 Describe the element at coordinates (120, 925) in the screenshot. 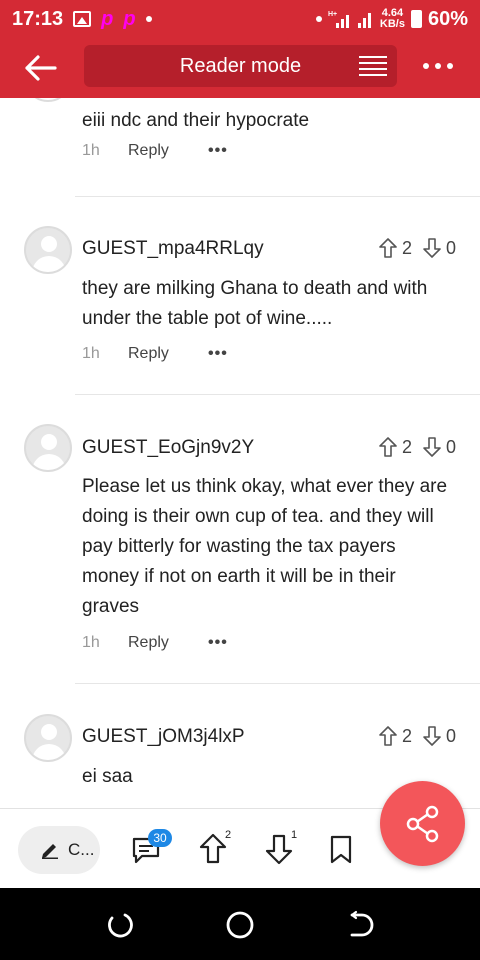

I see `recent-apps-icon` at that location.